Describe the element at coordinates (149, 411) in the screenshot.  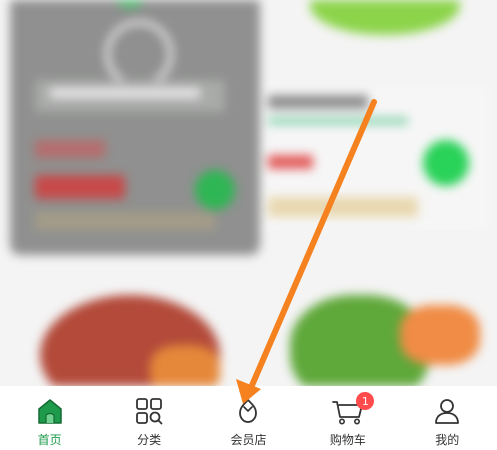
I see `category-grid-icon` at that location.